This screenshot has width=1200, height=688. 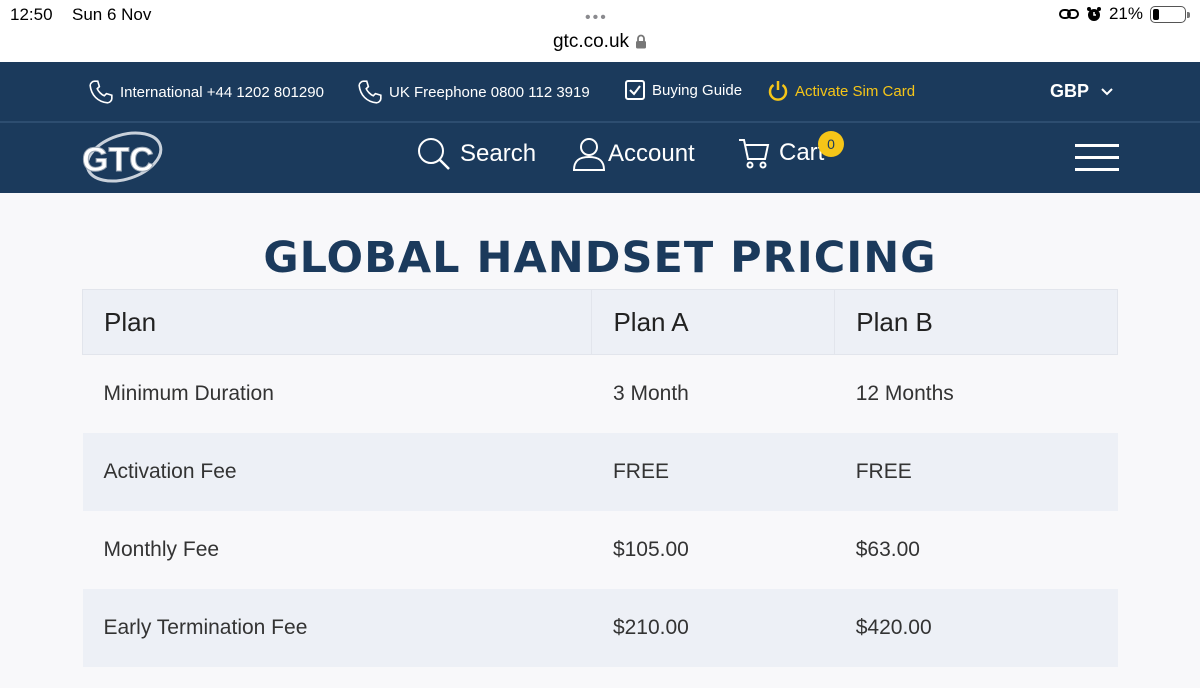 What do you see at coordinates (489, 92) in the screenshot?
I see `uk-freephone-label: UK Freephone 0800 112 3919` at bounding box center [489, 92].